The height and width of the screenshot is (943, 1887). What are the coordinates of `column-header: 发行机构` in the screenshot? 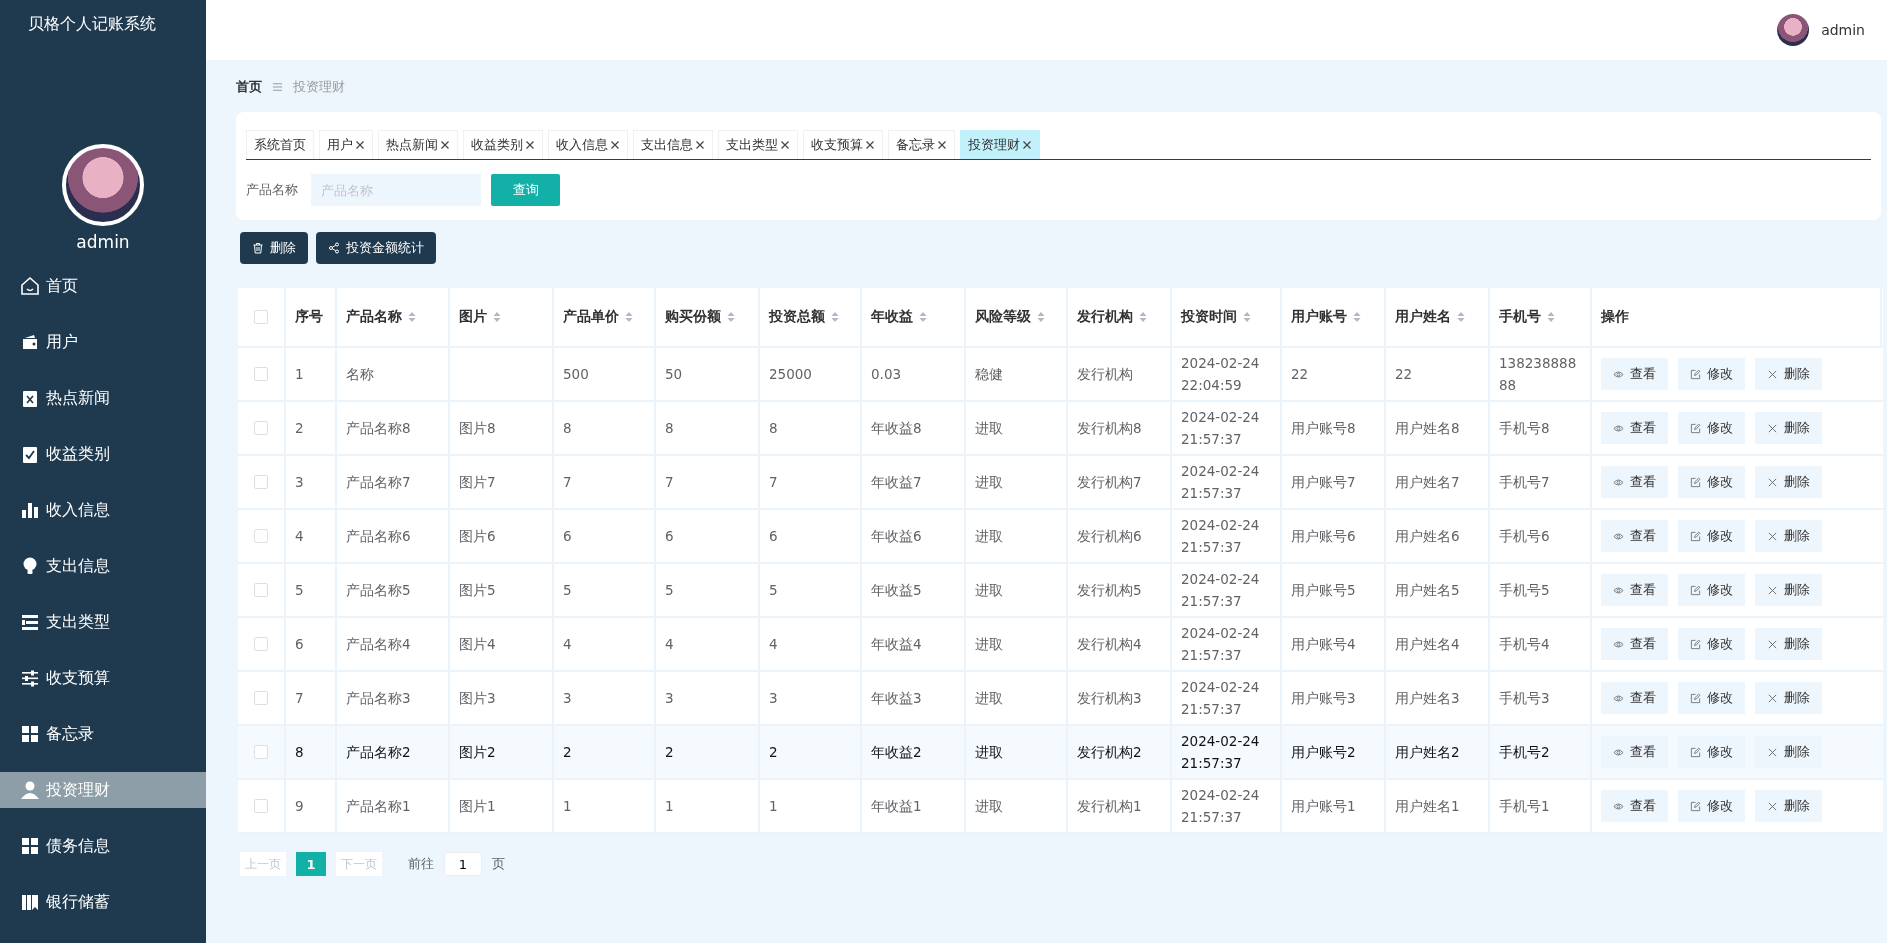 It's located at (1120, 317).